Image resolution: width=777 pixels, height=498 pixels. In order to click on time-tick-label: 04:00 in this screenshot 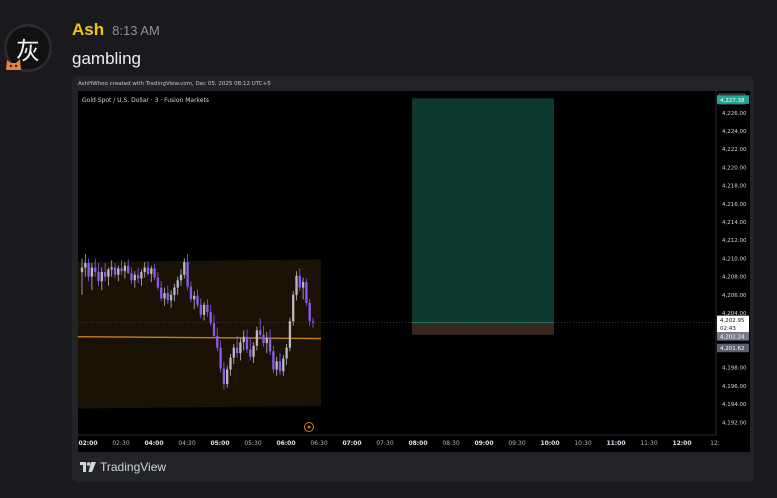, I will do `click(153, 443)`.